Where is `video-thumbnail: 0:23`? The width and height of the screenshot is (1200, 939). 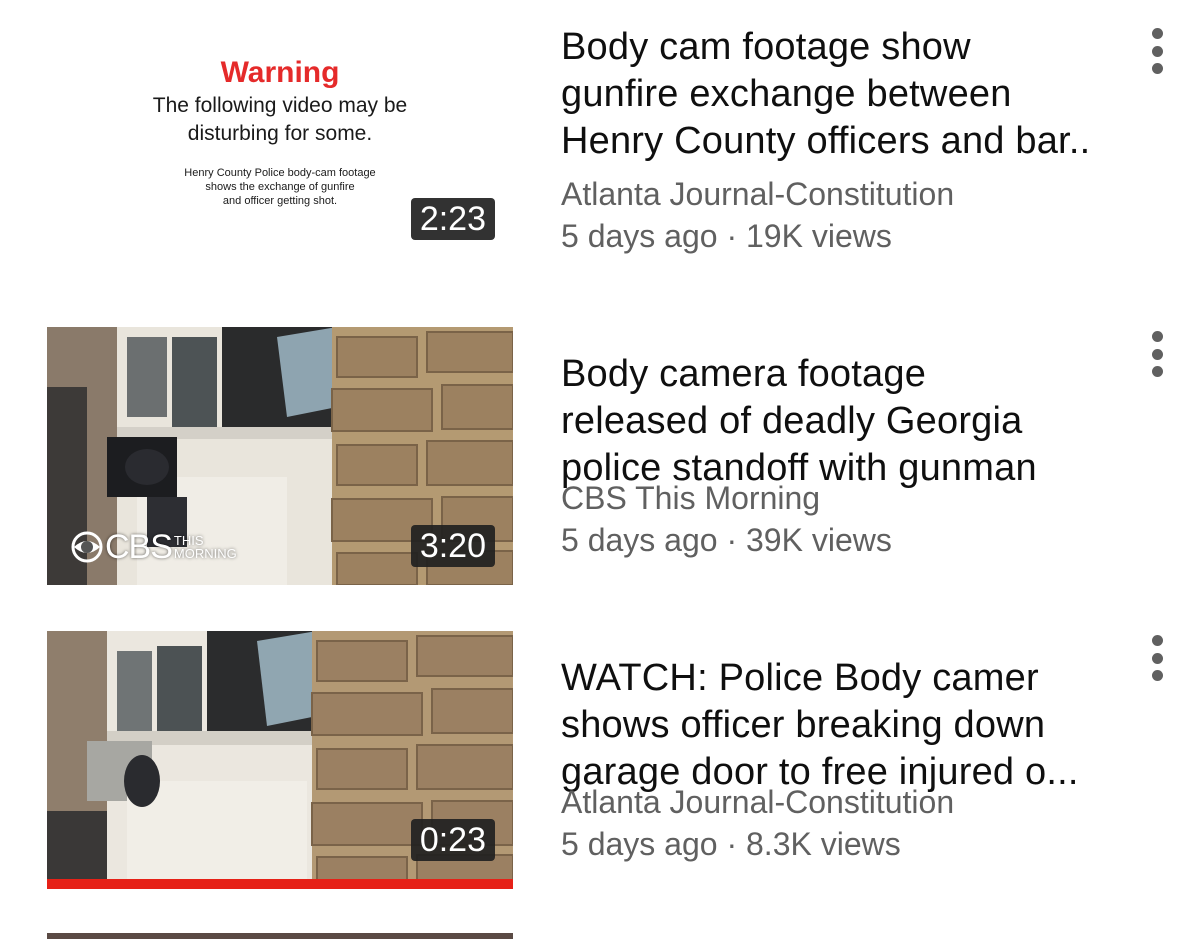 video-thumbnail: 0:23 is located at coordinates (280, 760).